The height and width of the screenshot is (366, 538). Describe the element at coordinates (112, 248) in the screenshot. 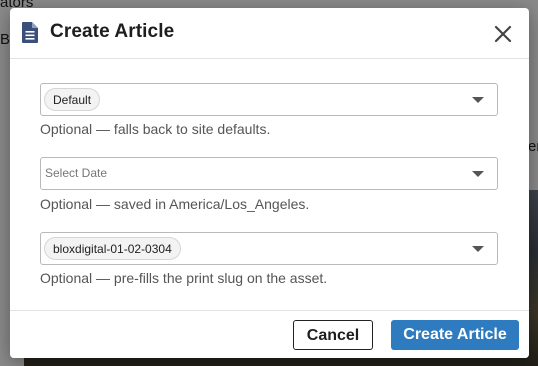

I see `slug-chip: bloxdigital-01-02-0304` at that location.